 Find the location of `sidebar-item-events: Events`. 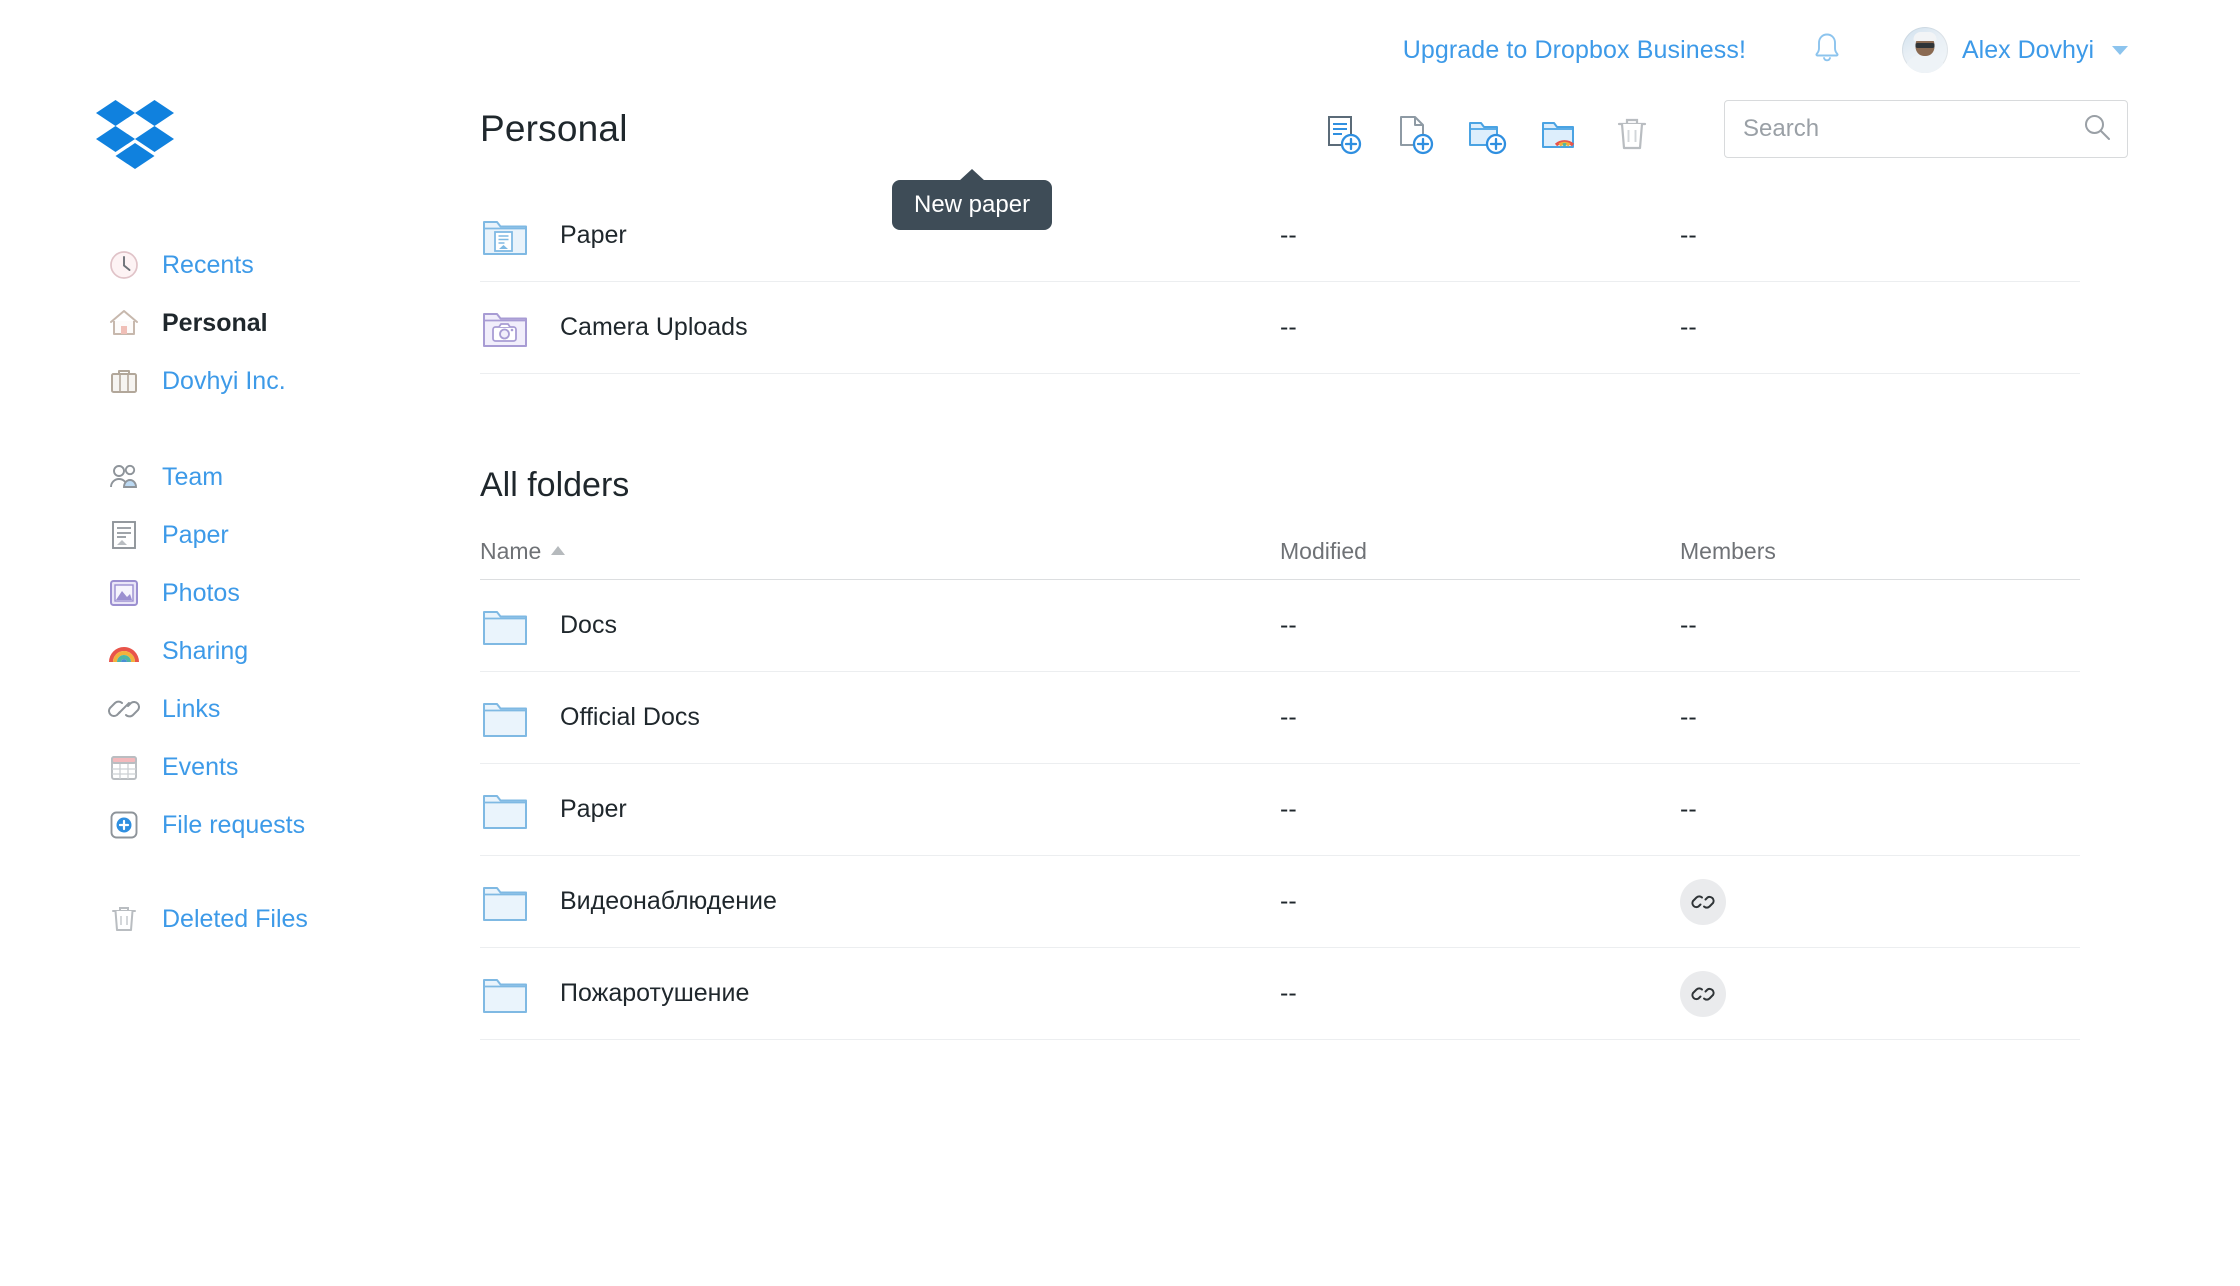

sidebar-item-events: Events is located at coordinates (240, 767).